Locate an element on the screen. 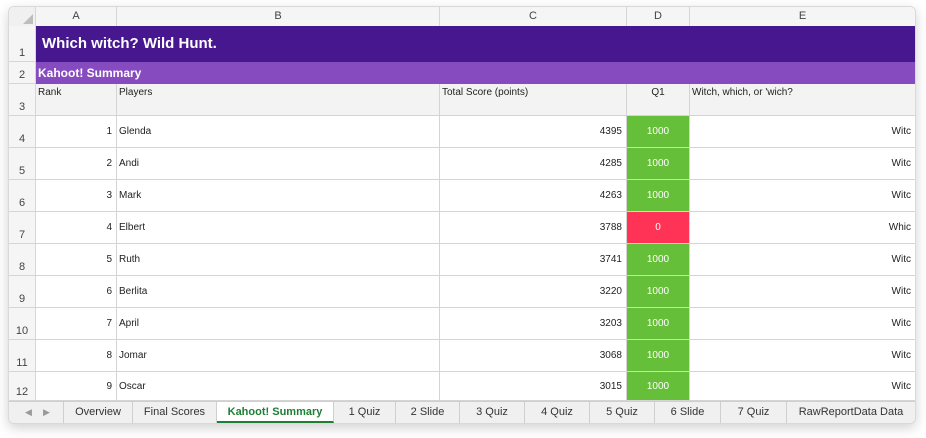  column-header-c: C is located at coordinates (533, 16).